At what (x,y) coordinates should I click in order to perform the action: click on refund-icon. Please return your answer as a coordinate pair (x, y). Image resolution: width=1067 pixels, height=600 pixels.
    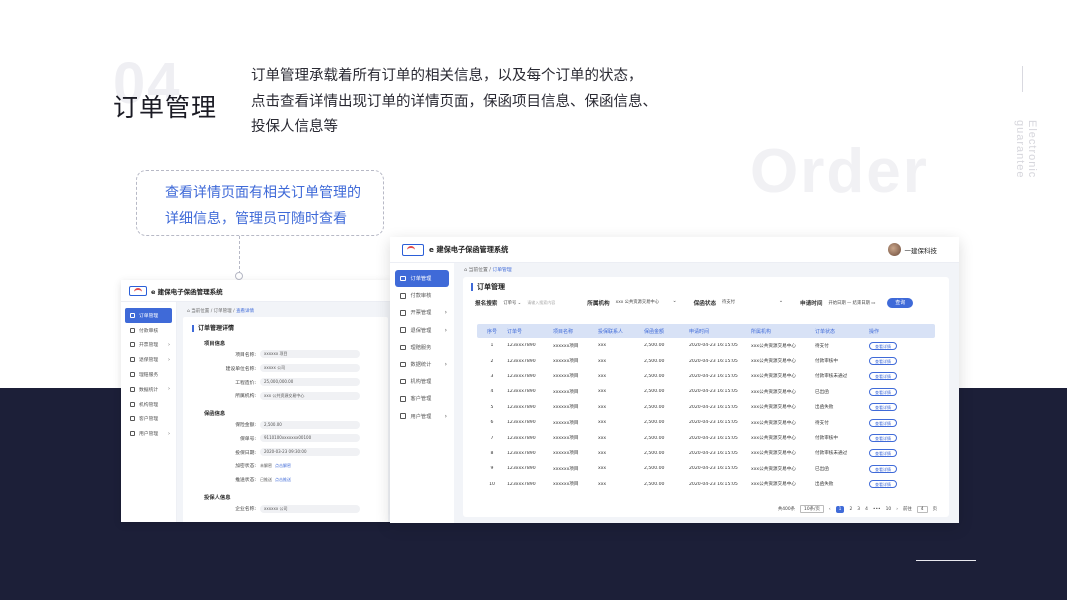
    Looking at the image, I should click on (403, 330).